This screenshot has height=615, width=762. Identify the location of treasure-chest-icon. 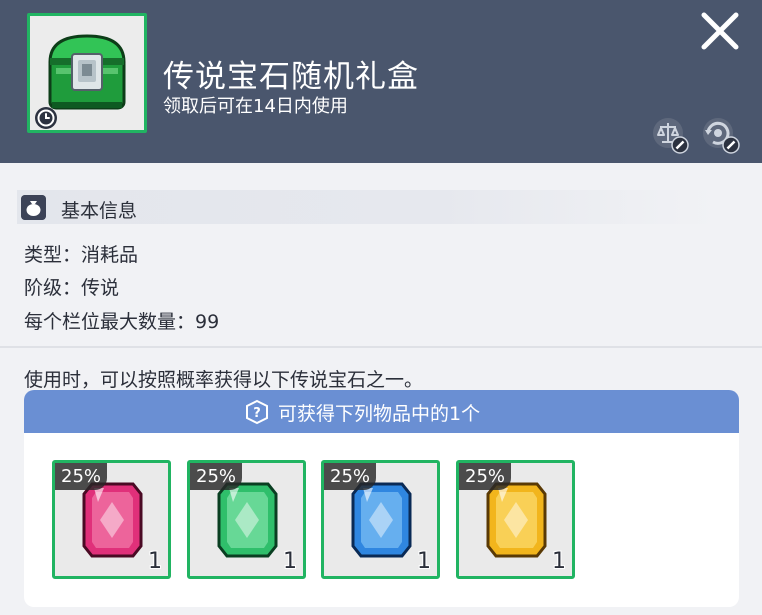
(87, 72).